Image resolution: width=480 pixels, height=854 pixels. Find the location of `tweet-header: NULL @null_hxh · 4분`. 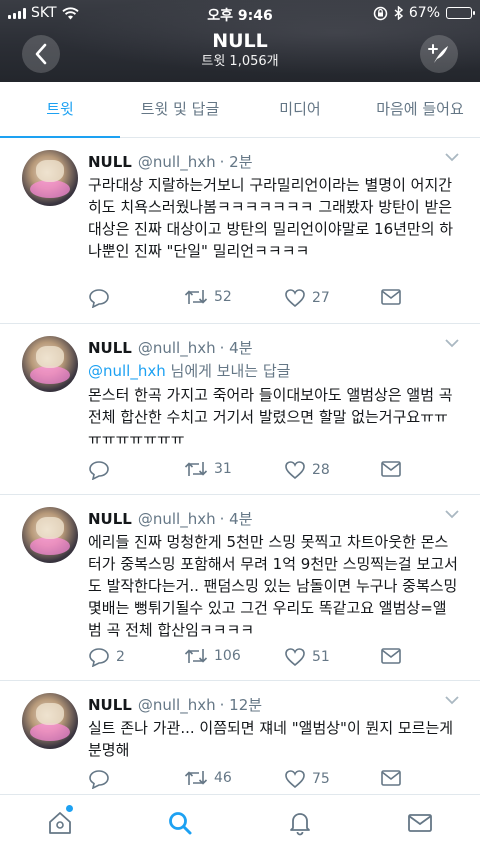

tweet-header: NULL @null_hxh · 4분 is located at coordinates (170, 519).